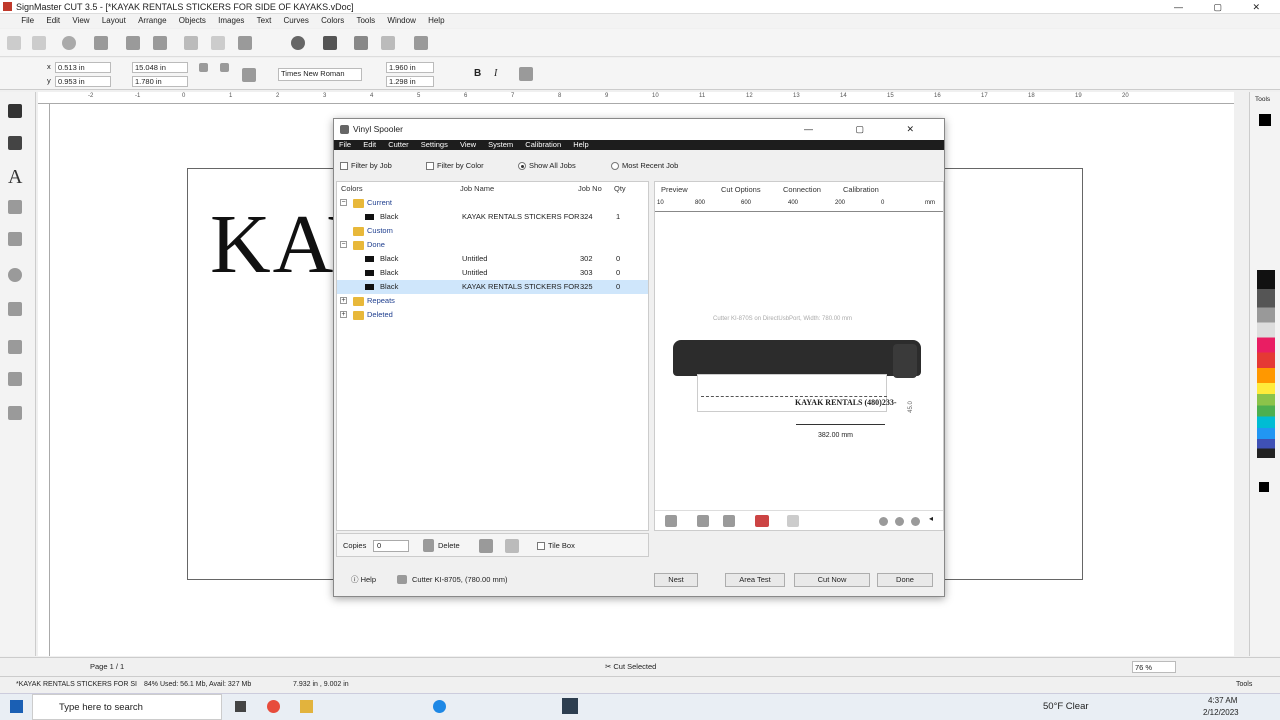  Describe the element at coordinates (306, 706) in the screenshot. I see `file-explorer-icon` at that location.